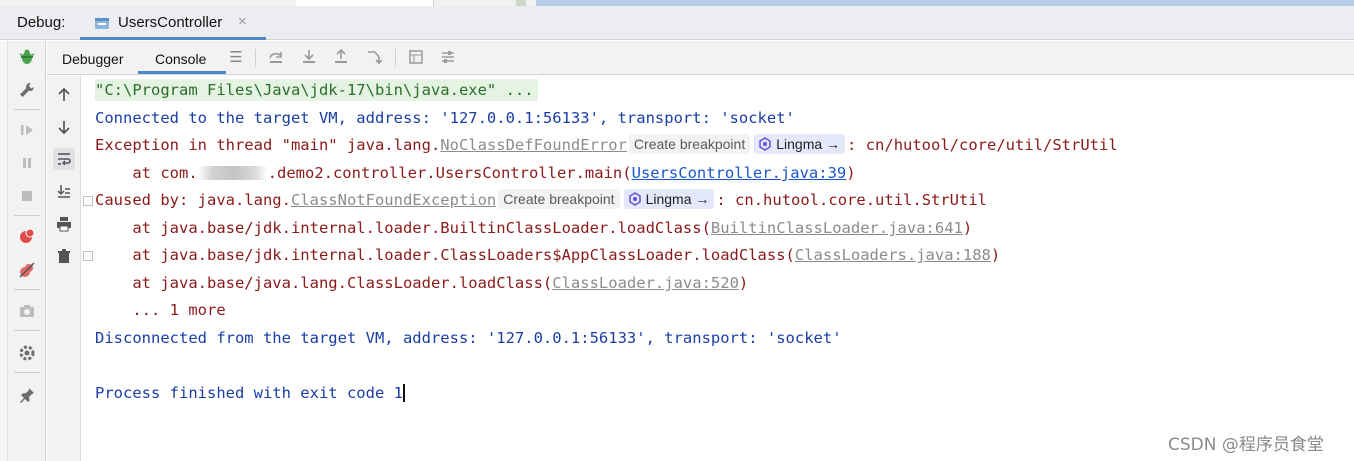 This screenshot has width=1354, height=461. I want to click on stack-method: .demo2.controller.UsersController.main(, so click(449, 173).